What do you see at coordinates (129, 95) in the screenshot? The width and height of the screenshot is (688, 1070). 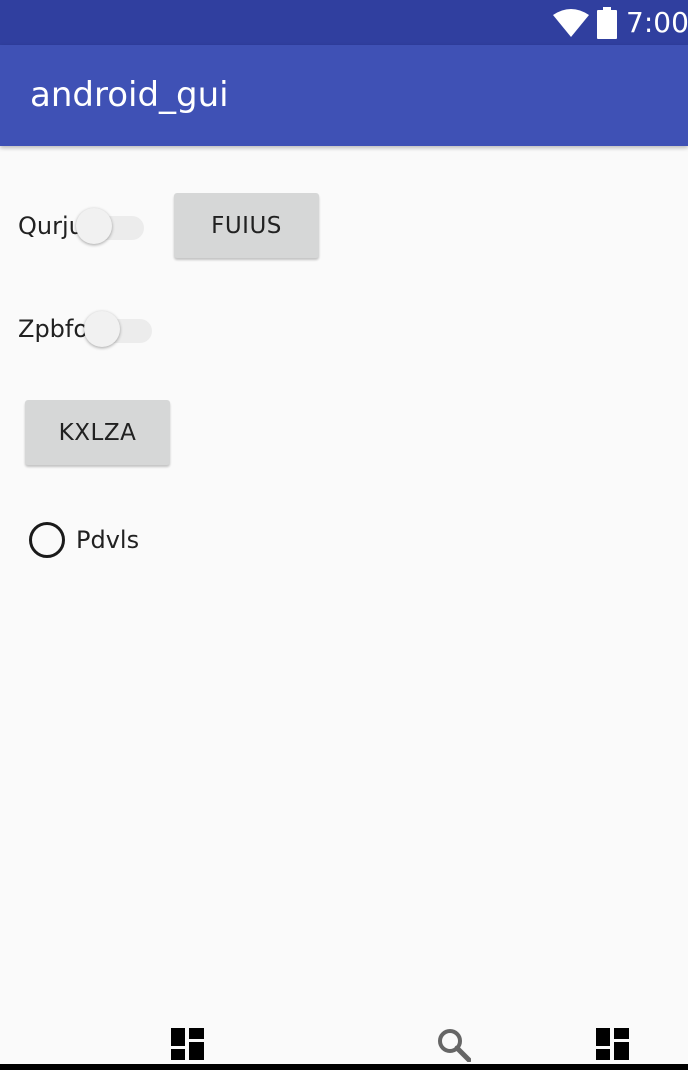 I see `app-title: android_gui` at bounding box center [129, 95].